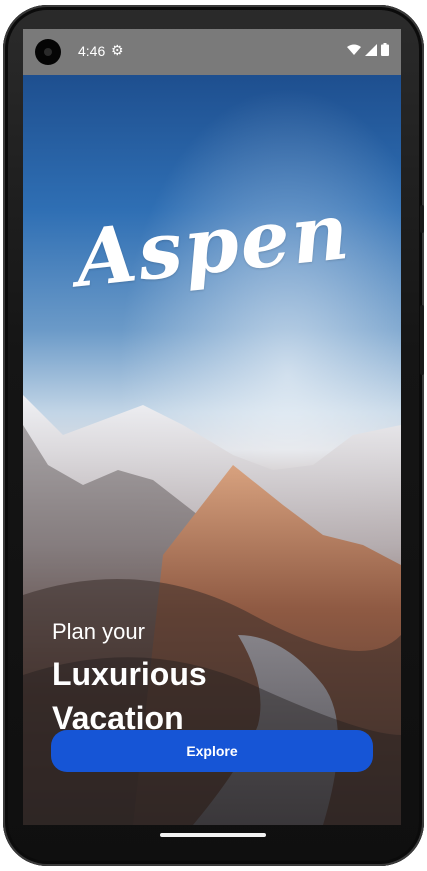 The image size is (427, 871). I want to click on signal-icon, so click(371, 49).